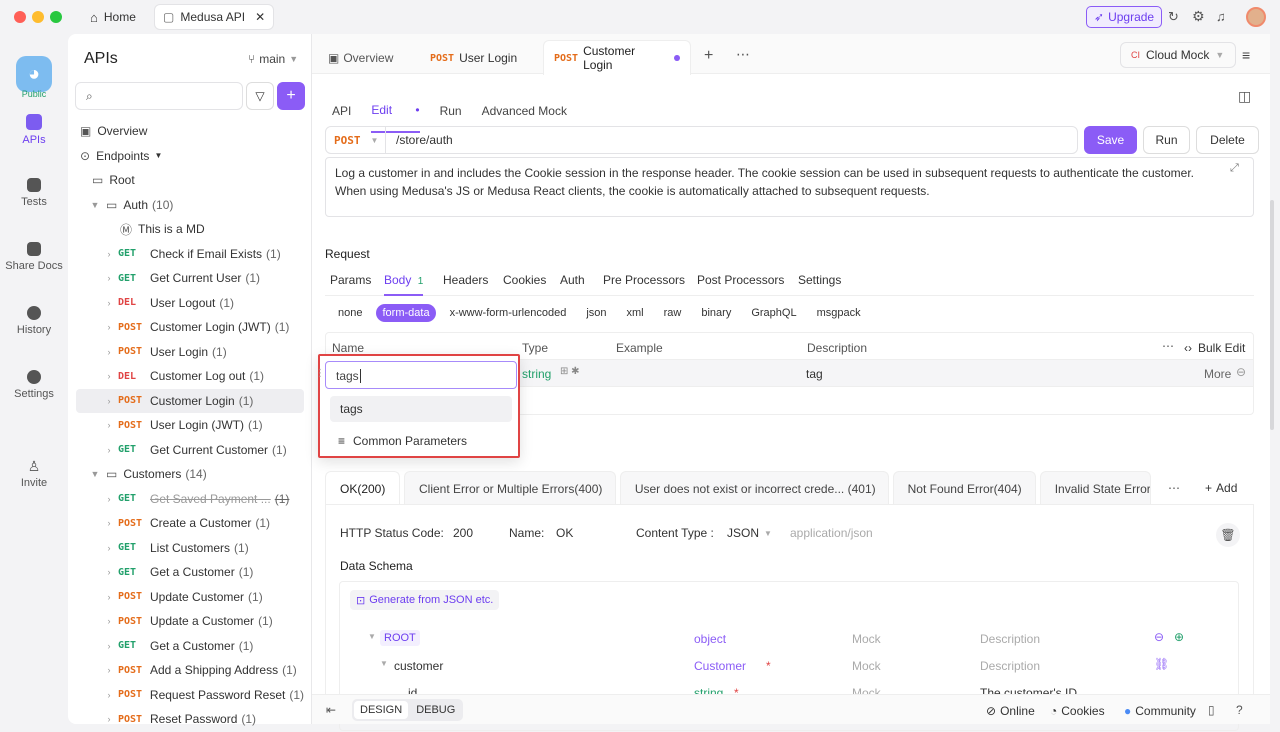 This screenshot has width=1280, height=732. What do you see at coordinates (673, 313) in the screenshot?
I see `body-type-raw: raw` at bounding box center [673, 313].